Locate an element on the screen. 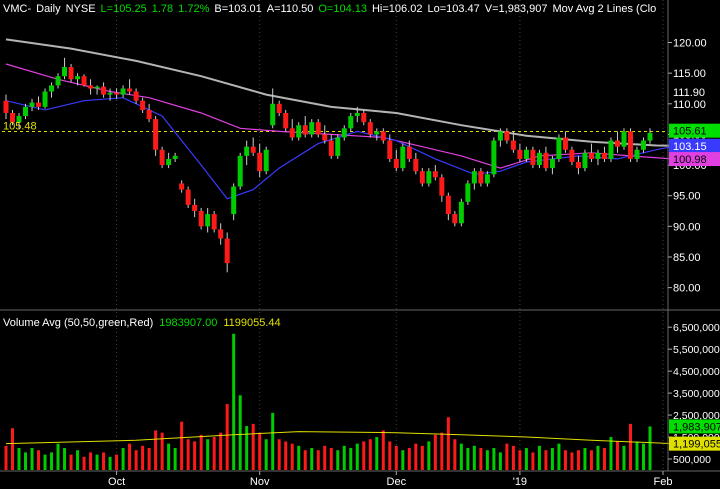 The width and height of the screenshot is (720, 489). study-label: Mov Avg 2 Lines (Clo is located at coordinates (604, 9).